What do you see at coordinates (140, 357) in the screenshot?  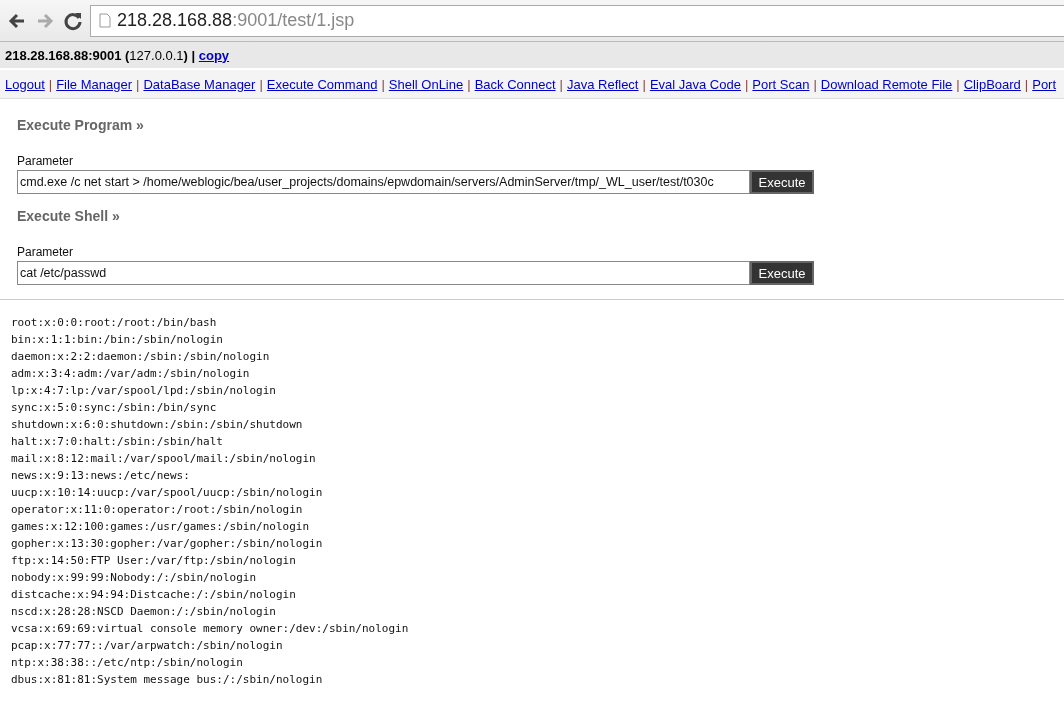 I see `output-line: daemon:x:2:2:daemon:/sbin:/sbin/nologin` at bounding box center [140, 357].